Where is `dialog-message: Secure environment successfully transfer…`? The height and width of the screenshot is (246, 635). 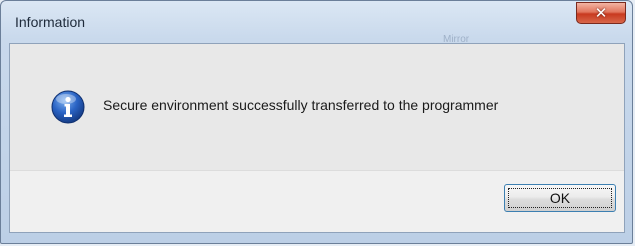 dialog-message: Secure environment successfully transfer… is located at coordinates (301, 105).